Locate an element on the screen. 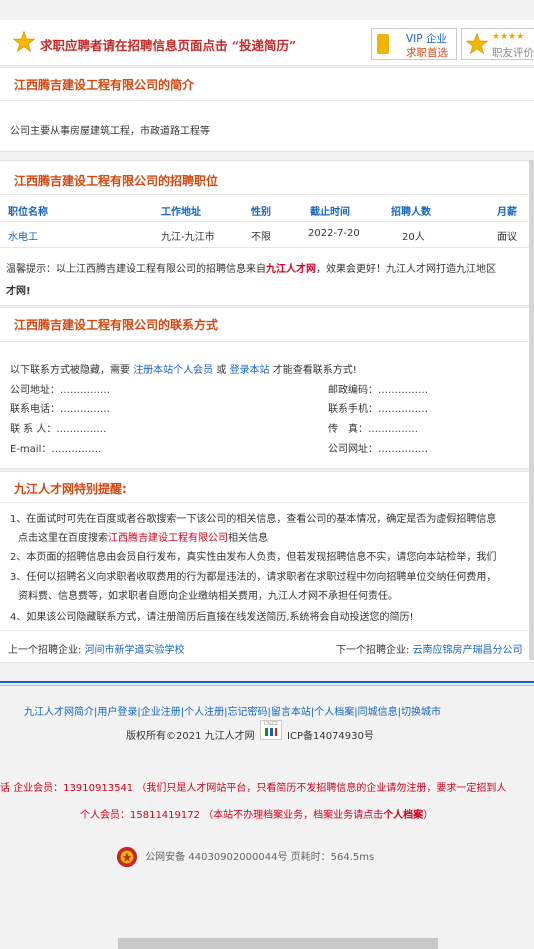 The image size is (534, 949). job-title-link: 水电工 is located at coordinates (23, 235).